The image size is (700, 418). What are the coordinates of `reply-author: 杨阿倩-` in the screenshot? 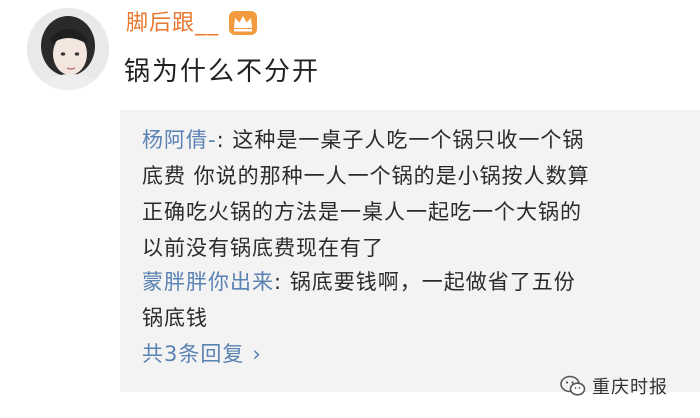 It's located at (179, 140).